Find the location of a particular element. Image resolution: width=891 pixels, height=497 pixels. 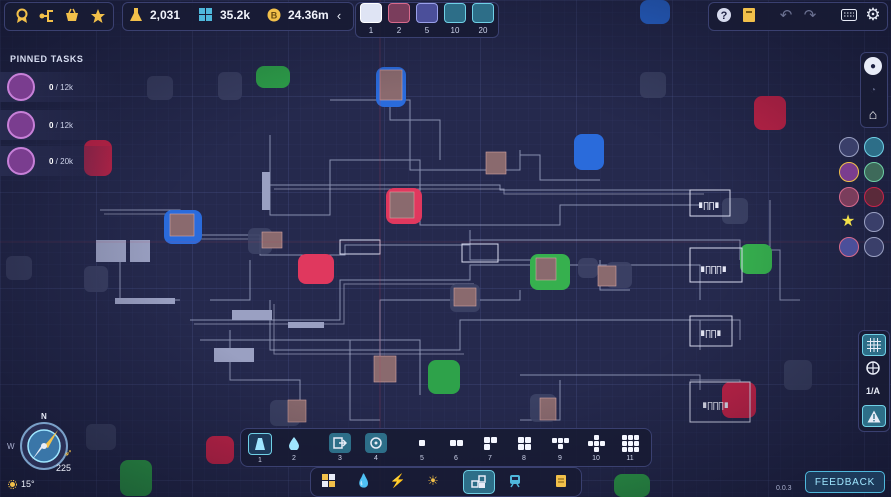

build-slot-7: 7 is located at coordinates (490, 447).